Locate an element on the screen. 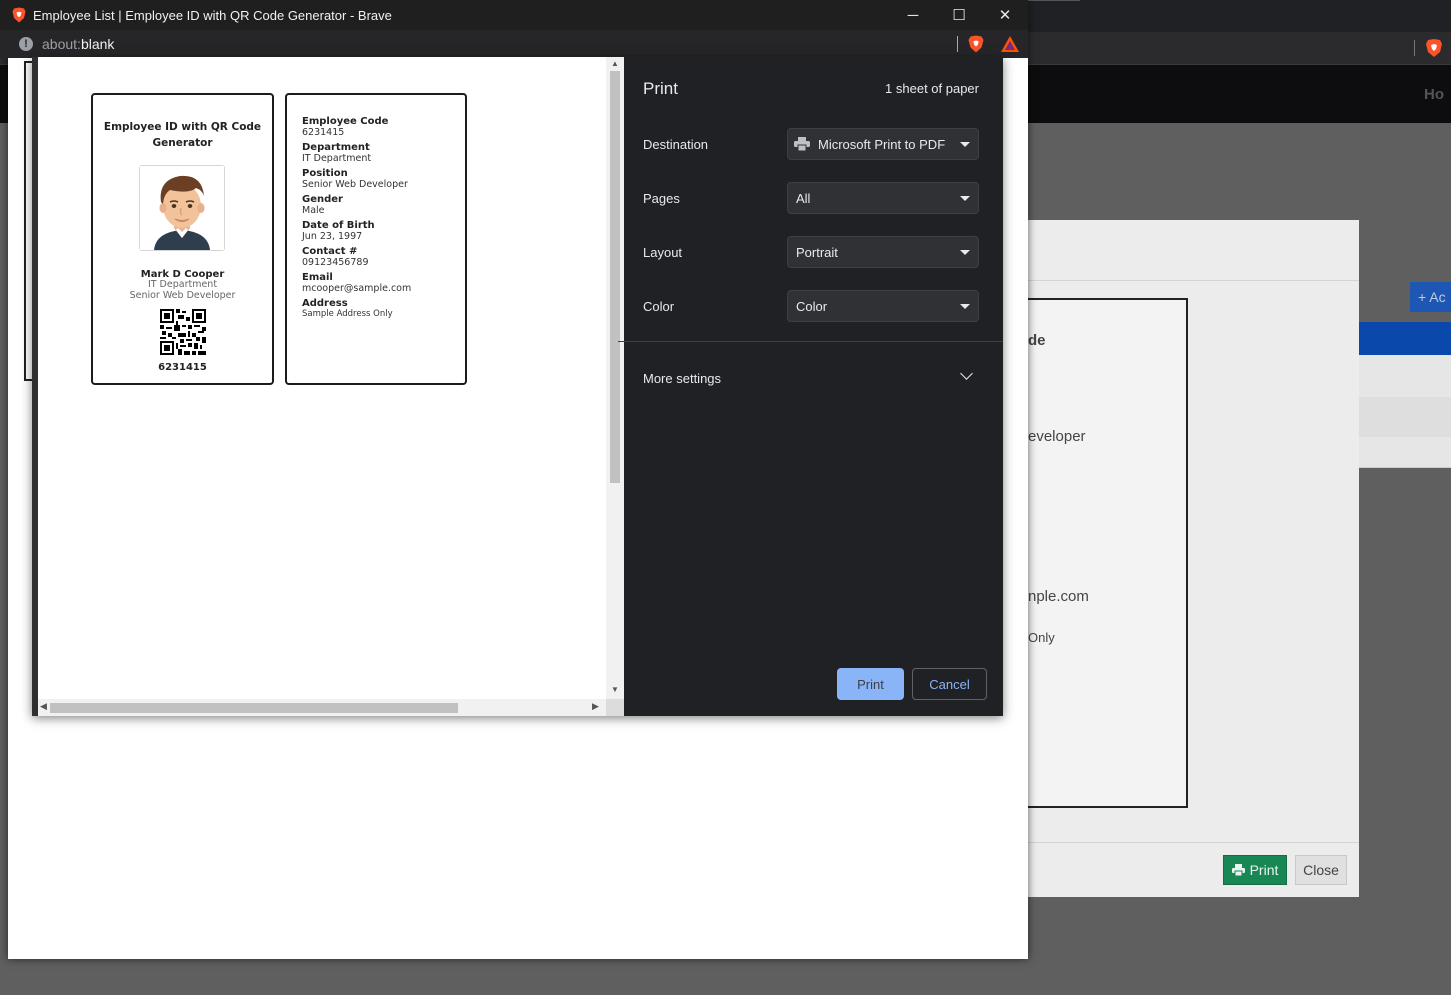 This screenshot has height=995, width=1451. employee-photo is located at coordinates (182, 208).